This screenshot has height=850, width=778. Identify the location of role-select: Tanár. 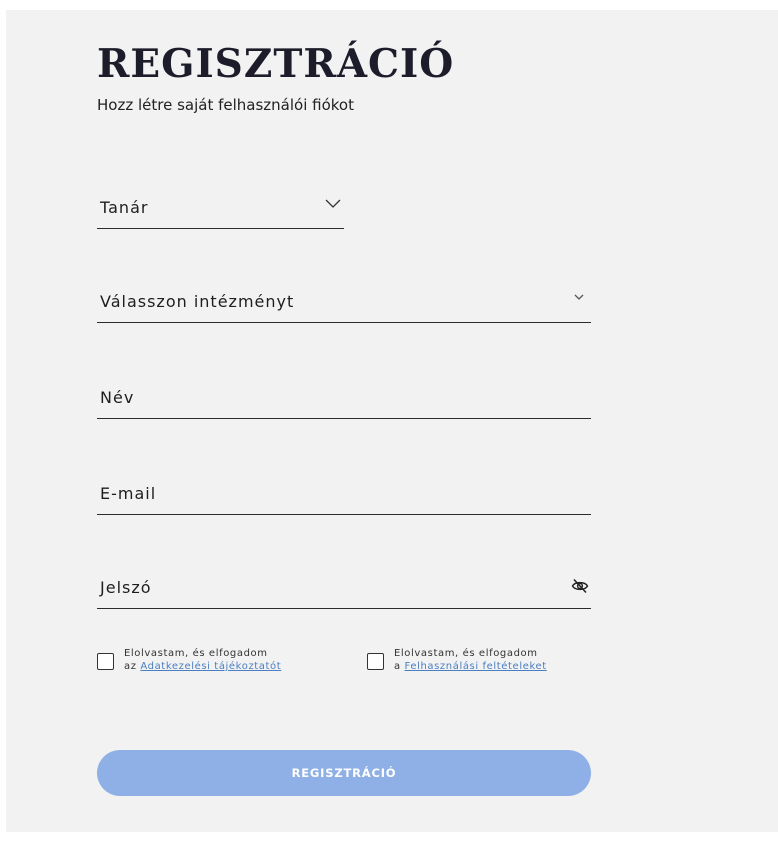
(220, 205).